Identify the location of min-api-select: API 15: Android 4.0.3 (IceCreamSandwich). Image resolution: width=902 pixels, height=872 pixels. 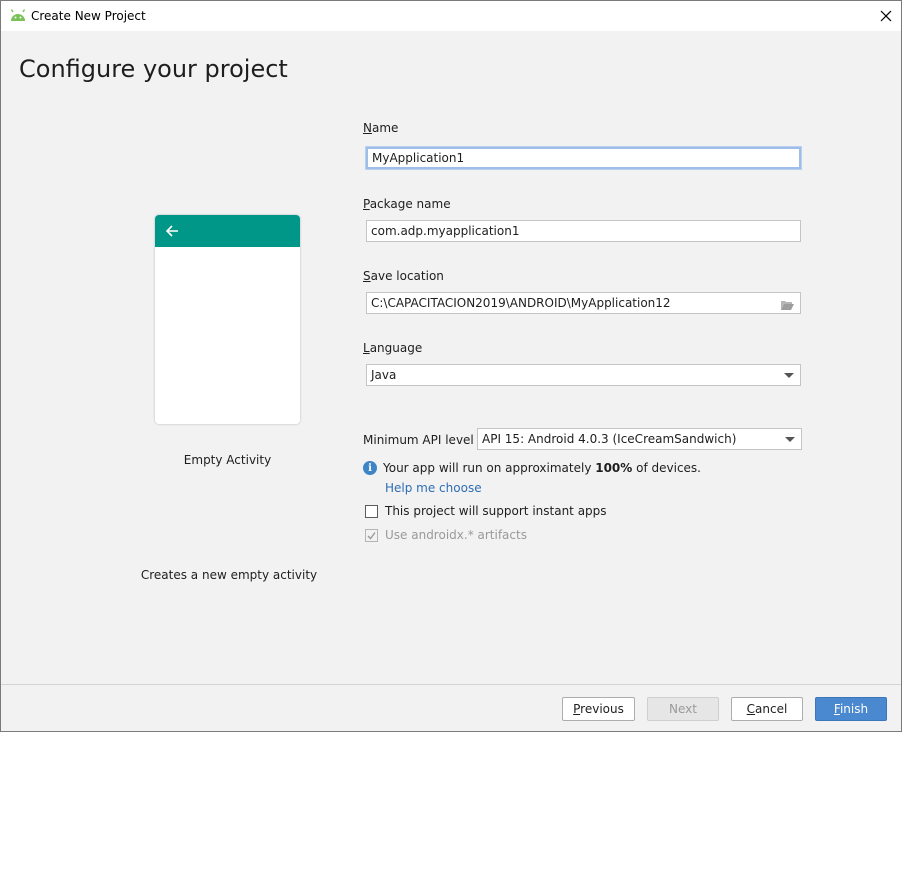
(639, 439).